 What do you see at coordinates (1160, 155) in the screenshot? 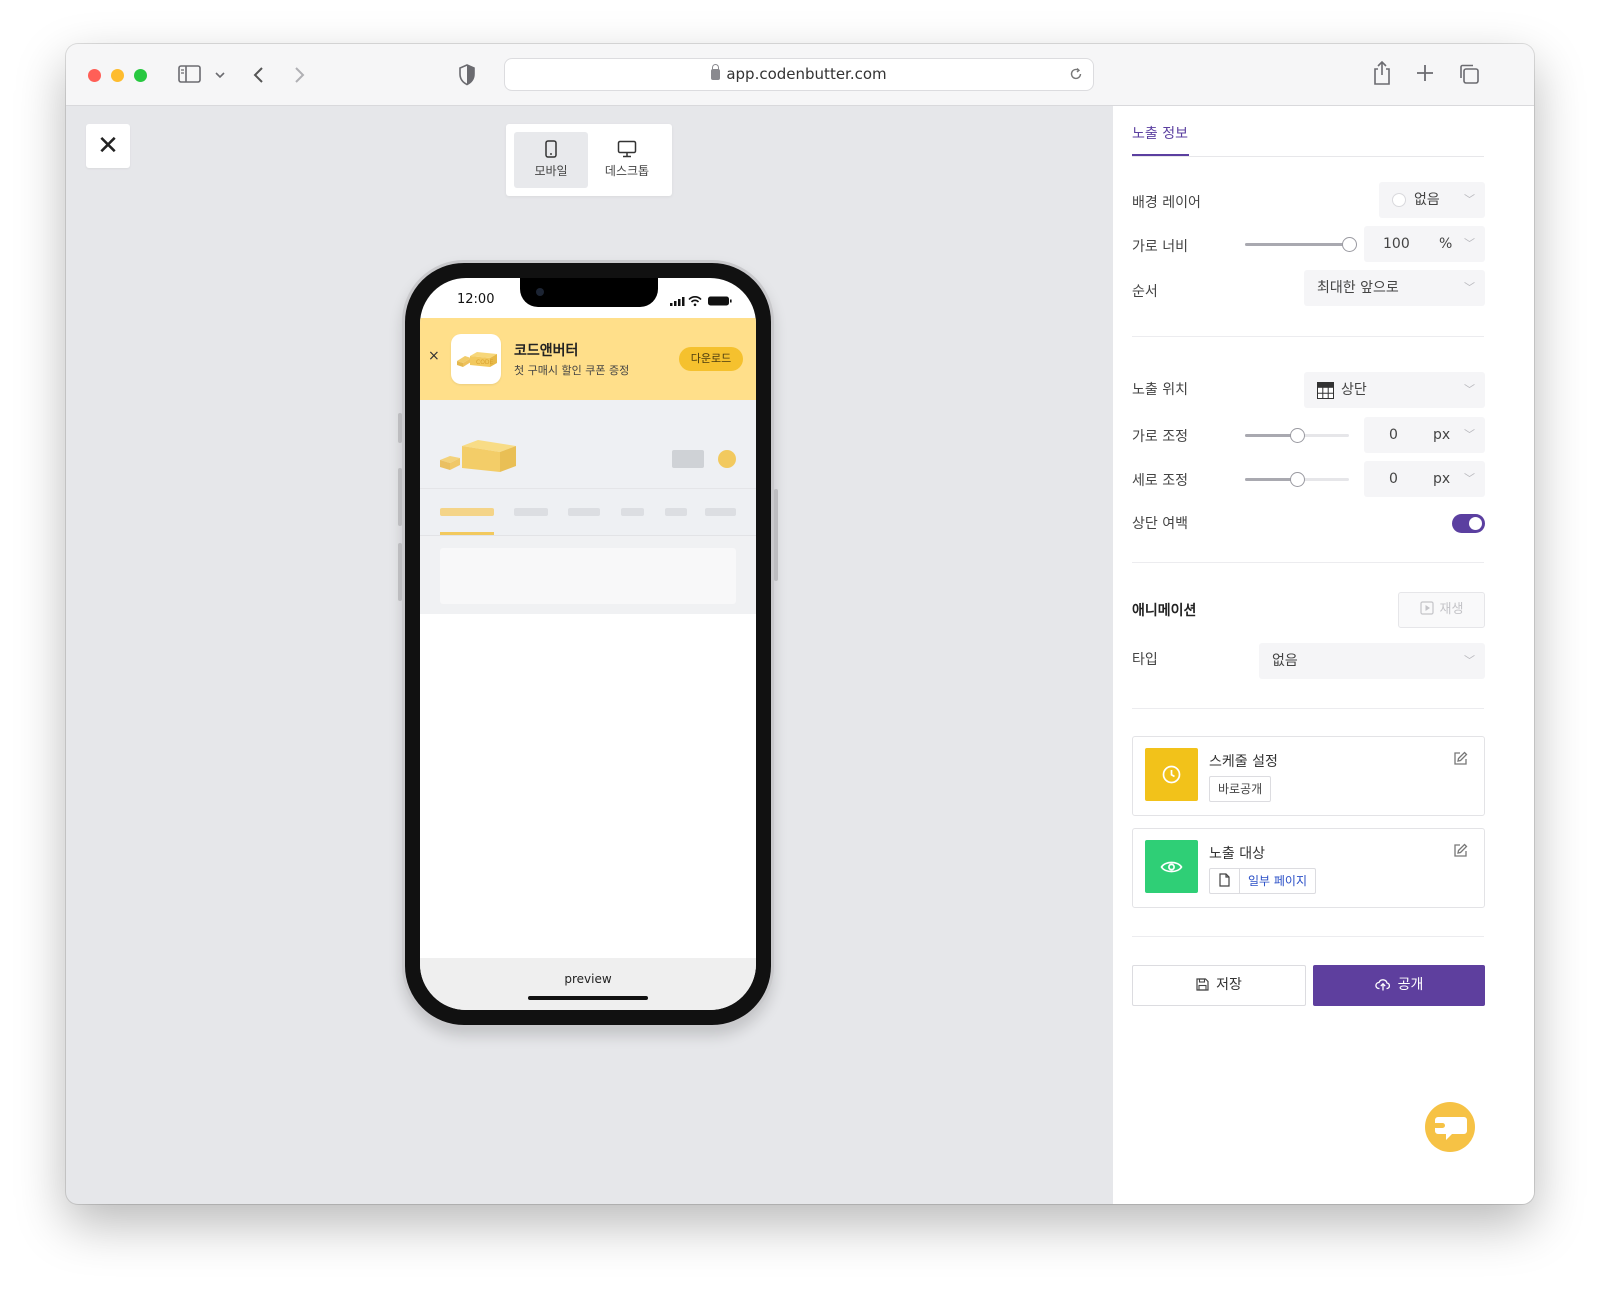
I see `tab-active-indicator` at bounding box center [1160, 155].